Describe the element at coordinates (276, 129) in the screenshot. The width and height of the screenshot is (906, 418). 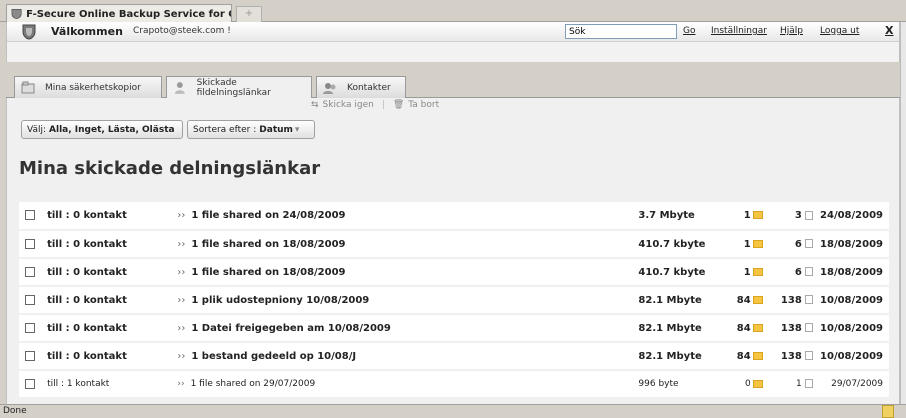
I see `sort-value: Datum` at that location.